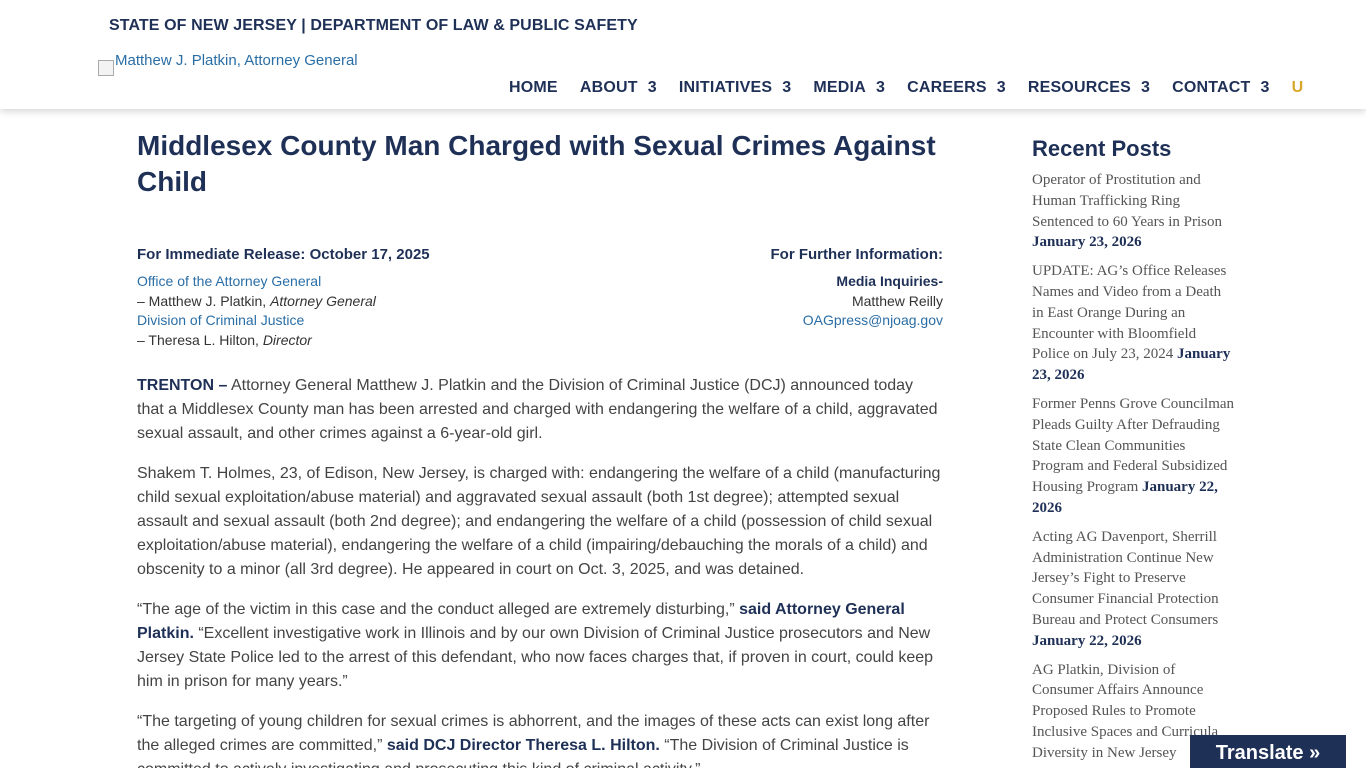  I want to click on director-title: Director, so click(287, 339).